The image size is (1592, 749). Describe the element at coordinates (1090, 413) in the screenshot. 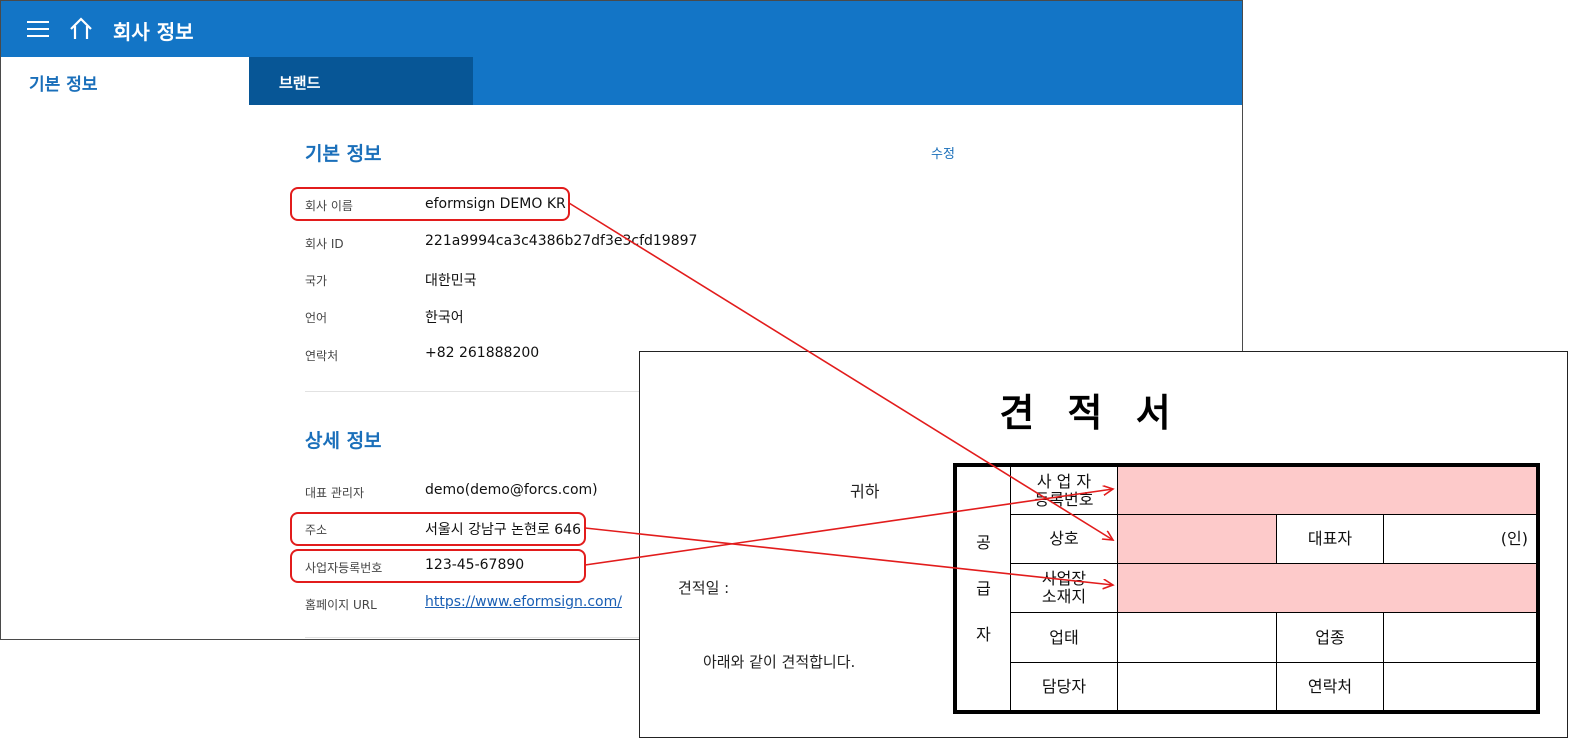

I see `quote-title: 견 적 서` at that location.